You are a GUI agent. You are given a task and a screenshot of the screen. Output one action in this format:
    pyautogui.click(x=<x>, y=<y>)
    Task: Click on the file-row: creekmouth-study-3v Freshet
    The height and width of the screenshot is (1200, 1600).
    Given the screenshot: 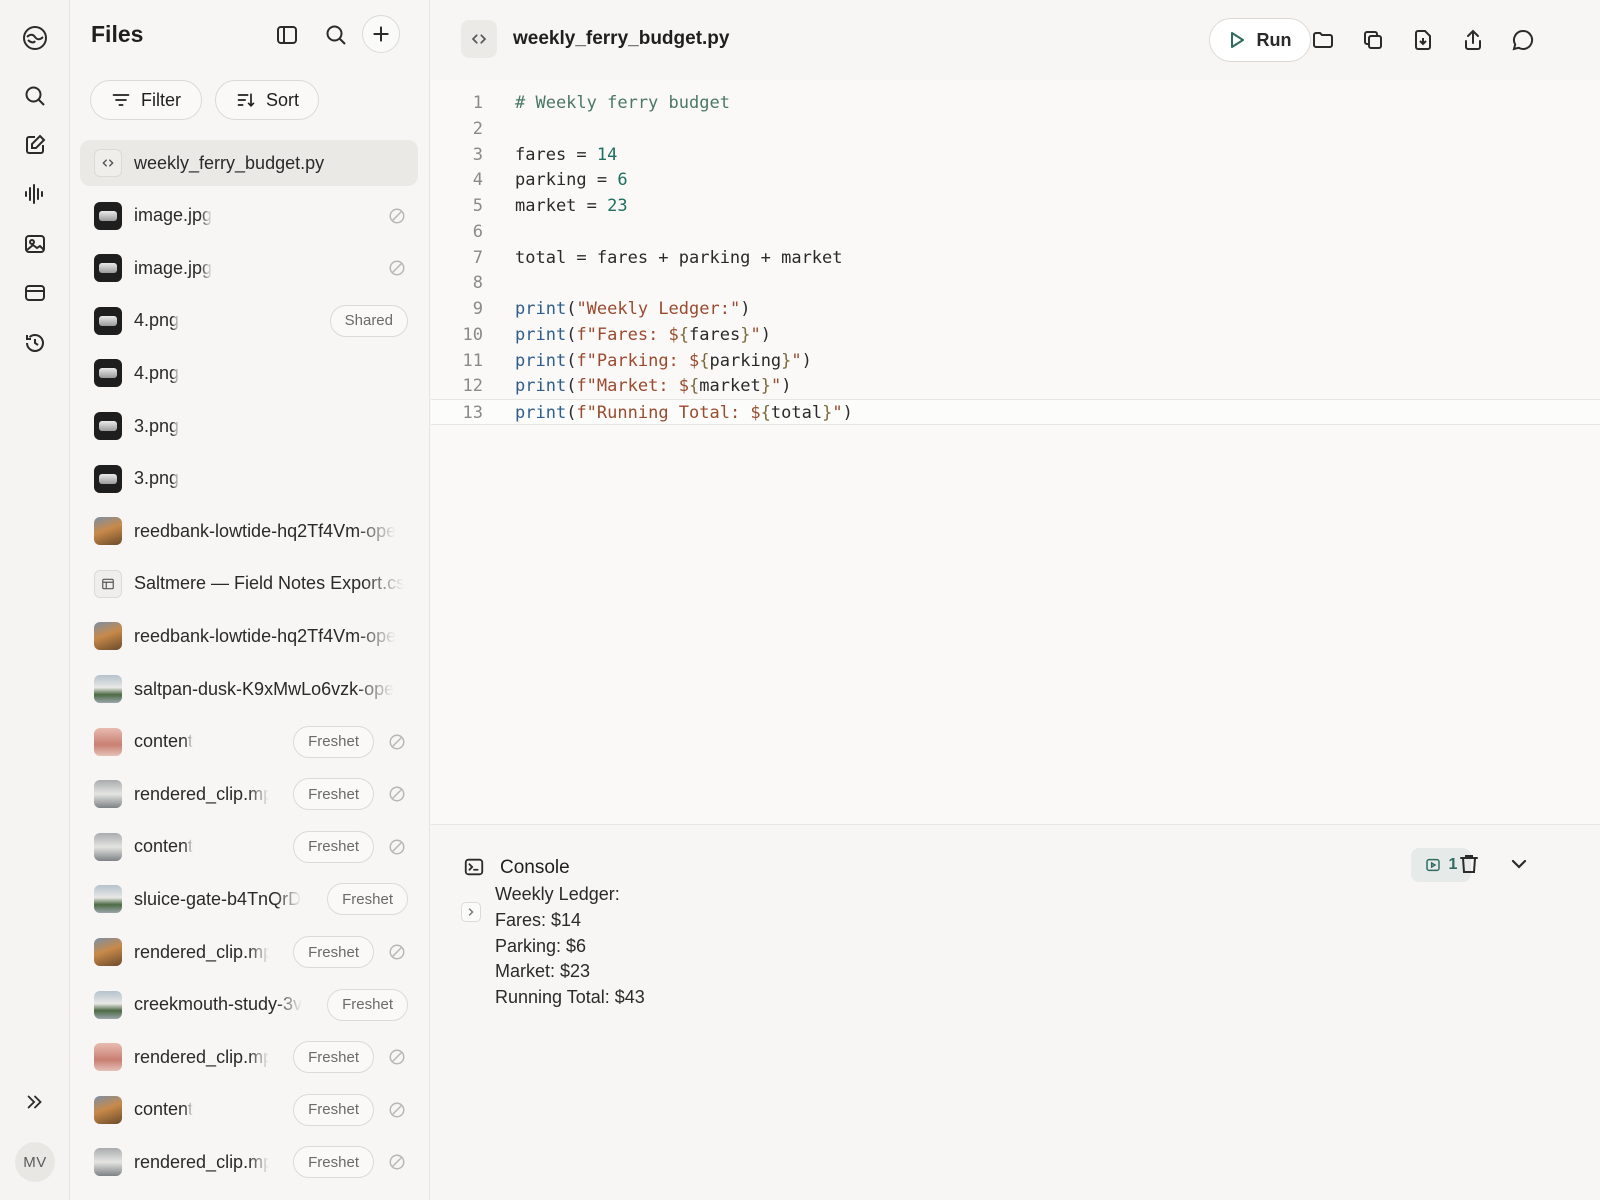 What is the action you would take?
    pyautogui.click(x=249, y=1005)
    